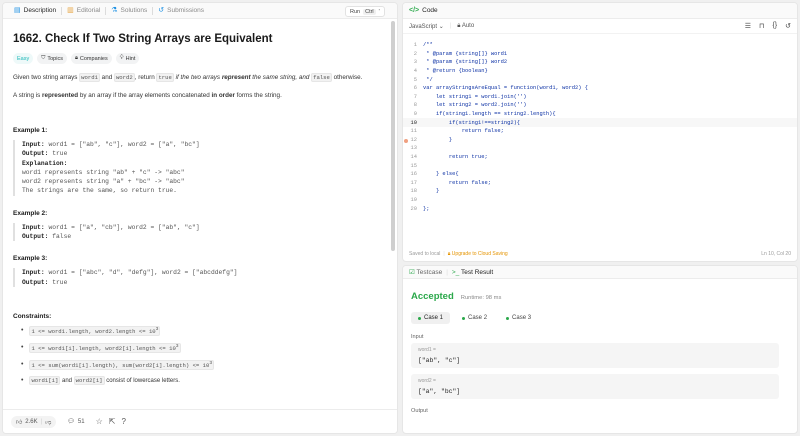 This screenshot has width=800, height=436. Describe the element at coordinates (600, 272) in the screenshot. I see `result-tab-bar: ☑ Testcase | >_ Test Result` at that location.